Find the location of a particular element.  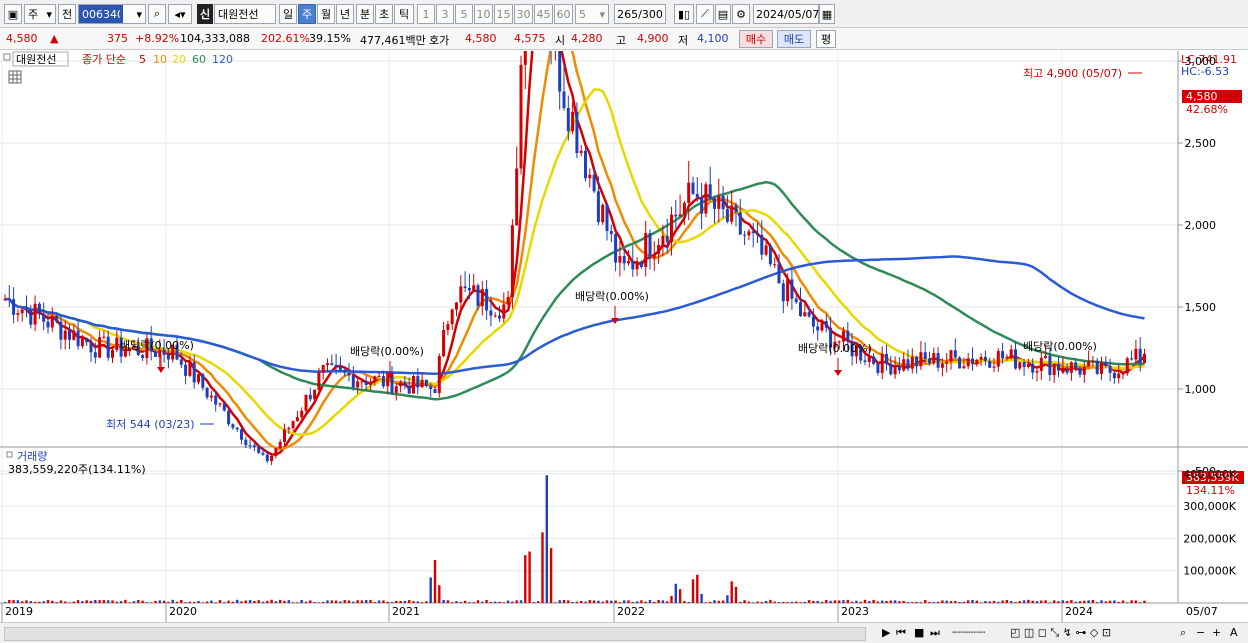

stock-name-field: 대원전선 is located at coordinates (245, 14).